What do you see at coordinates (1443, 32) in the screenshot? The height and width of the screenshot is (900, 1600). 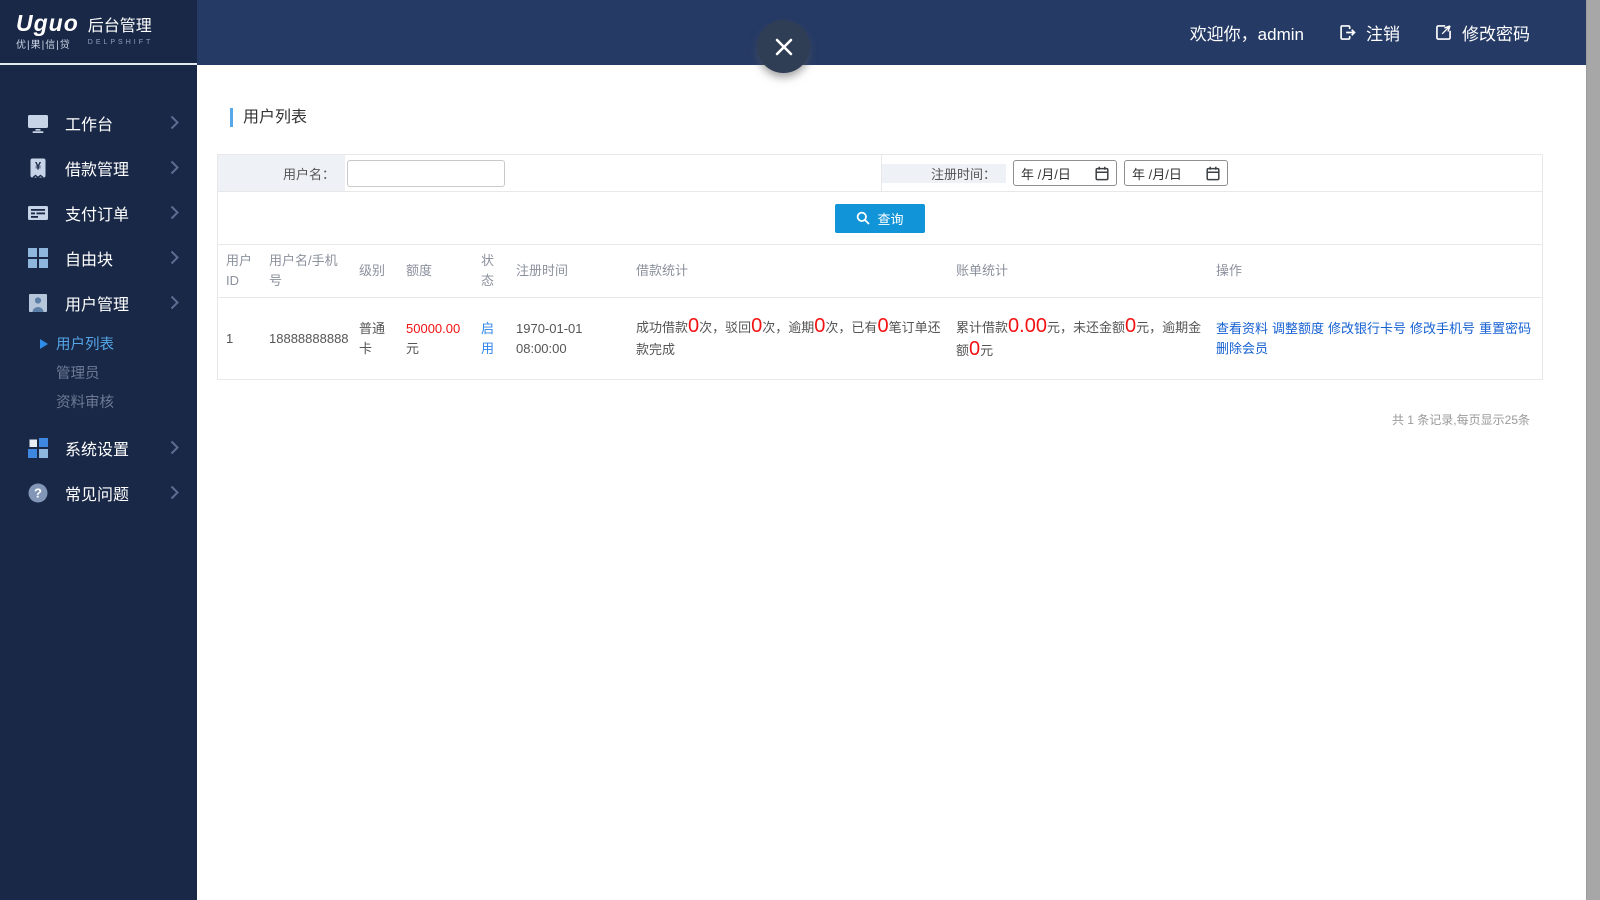 I see `edit-icon` at bounding box center [1443, 32].